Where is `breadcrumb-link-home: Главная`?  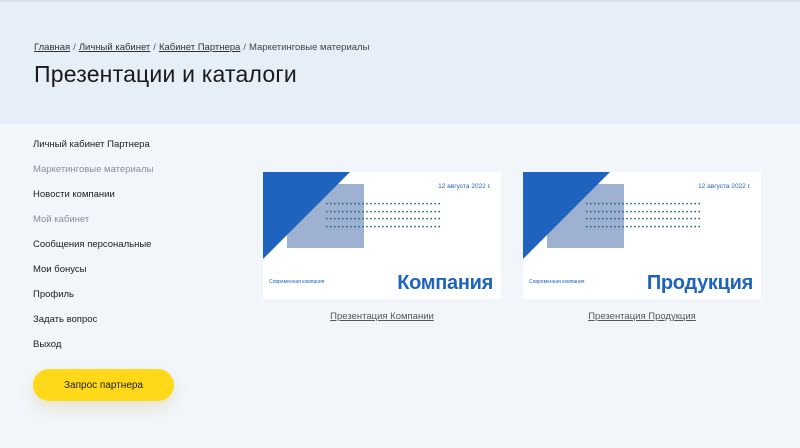
breadcrumb-link-home: Главная is located at coordinates (52, 47).